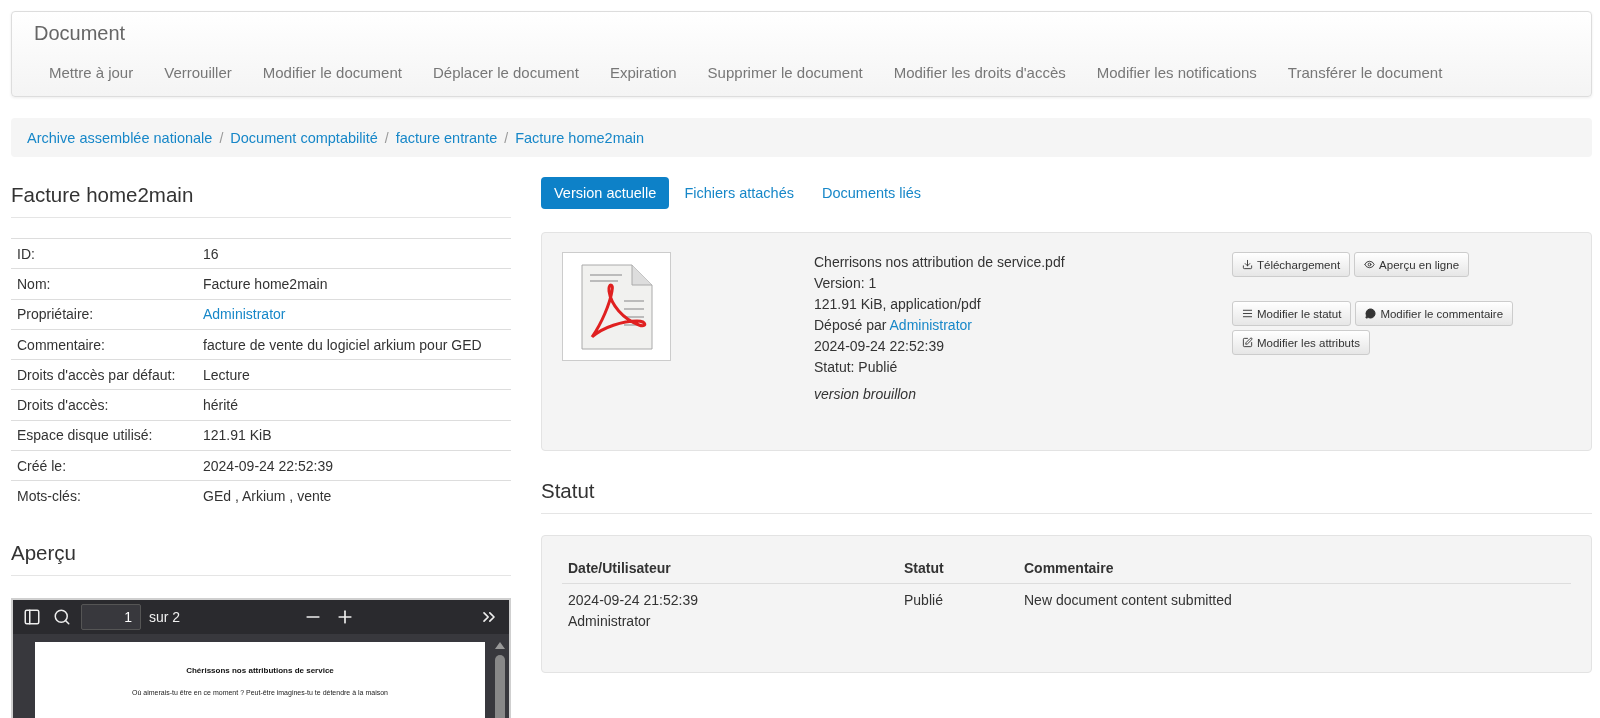  What do you see at coordinates (1434, 313) in the screenshot?
I see `action-button: Modifier le commentaire` at bounding box center [1434, 313].